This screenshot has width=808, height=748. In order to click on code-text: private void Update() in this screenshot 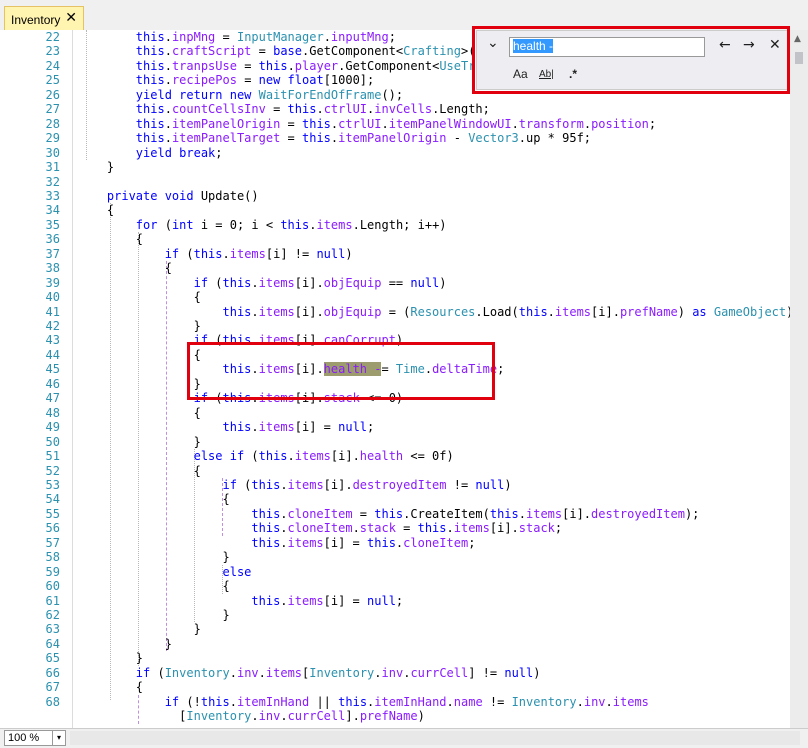, I will do `click(168, 196)`.